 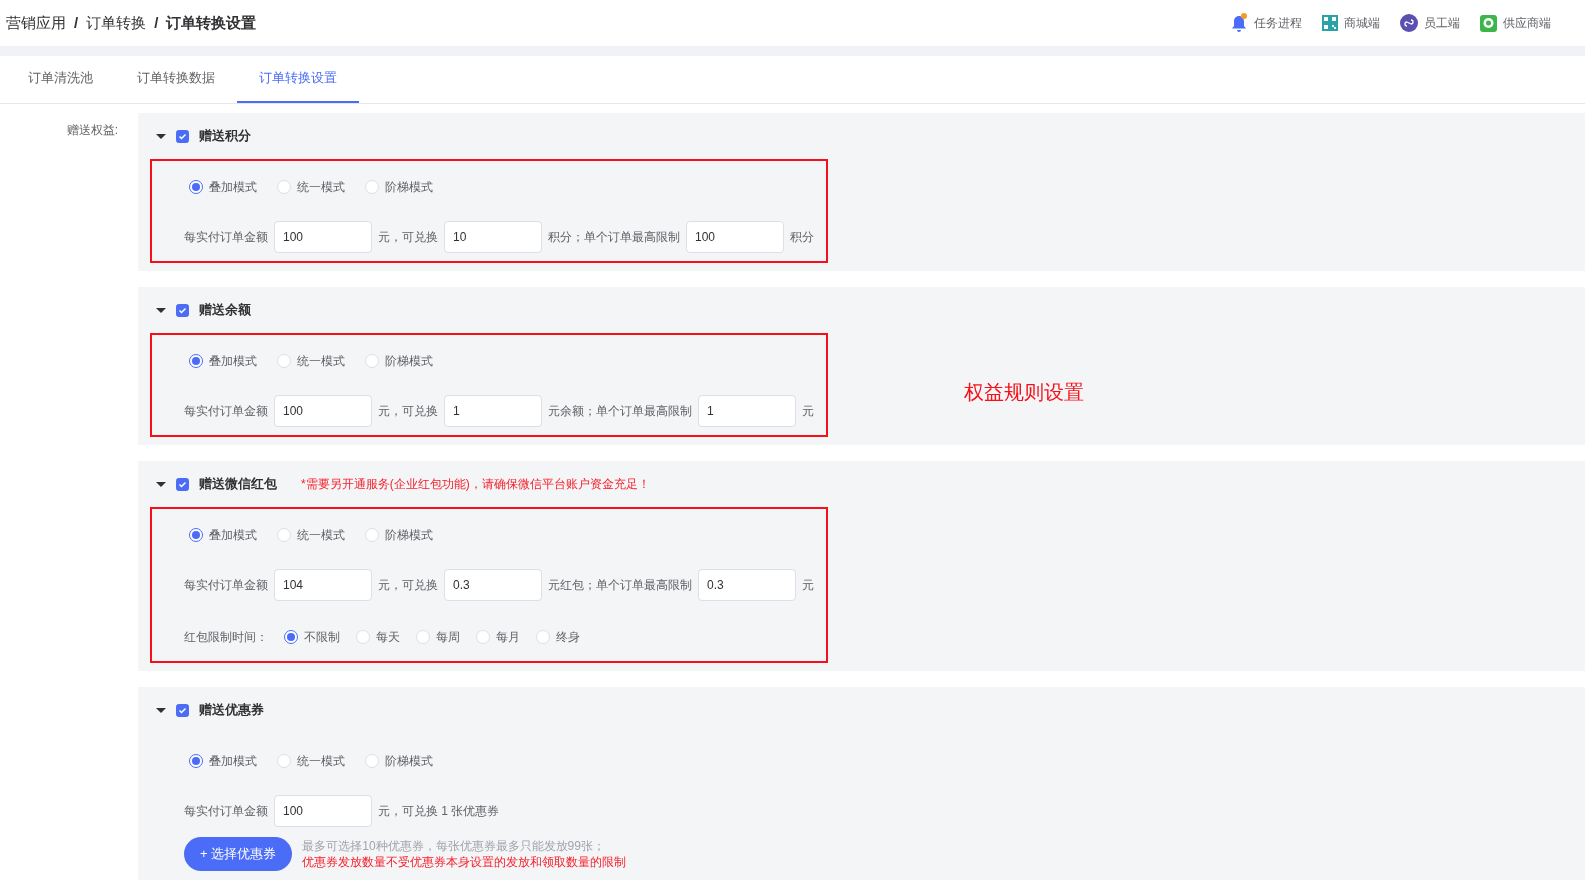 What do you see at coordinates (620, 585) in the screenshot?
I see `rule-label: 元红包；单个订单最高限制` at bounding box center [620, 585].